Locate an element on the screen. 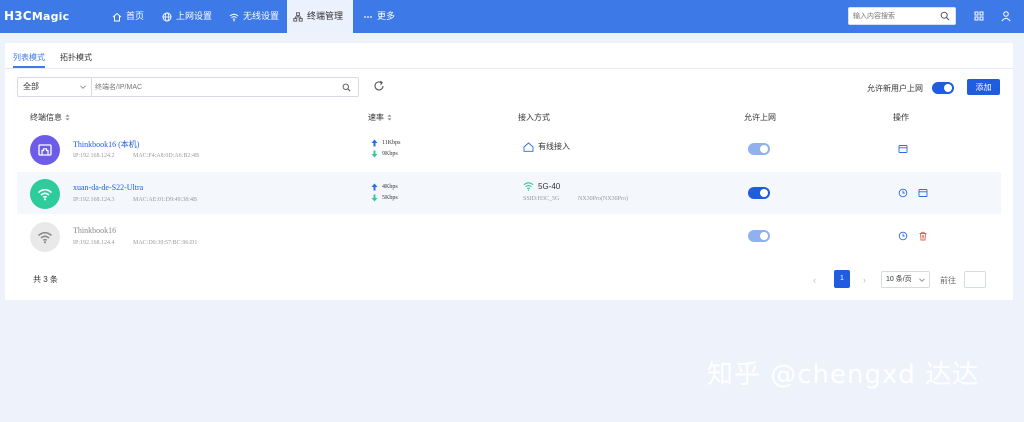  logo: H3CMagic is located at coordinates (36, 16).